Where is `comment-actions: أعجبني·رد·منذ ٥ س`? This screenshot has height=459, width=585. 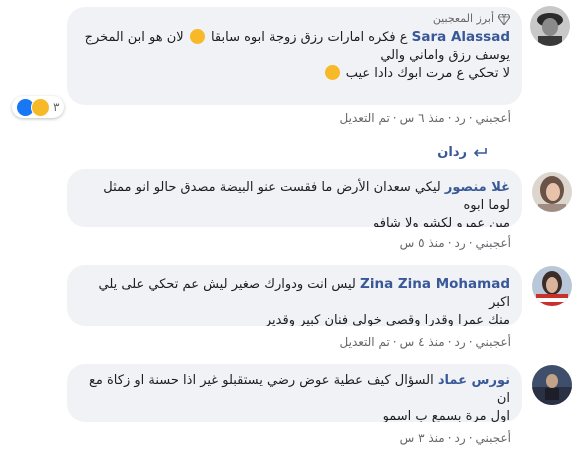 comment-actions: أعجبني·رد·منذ ٥ س is located at coordinates (455, 243).